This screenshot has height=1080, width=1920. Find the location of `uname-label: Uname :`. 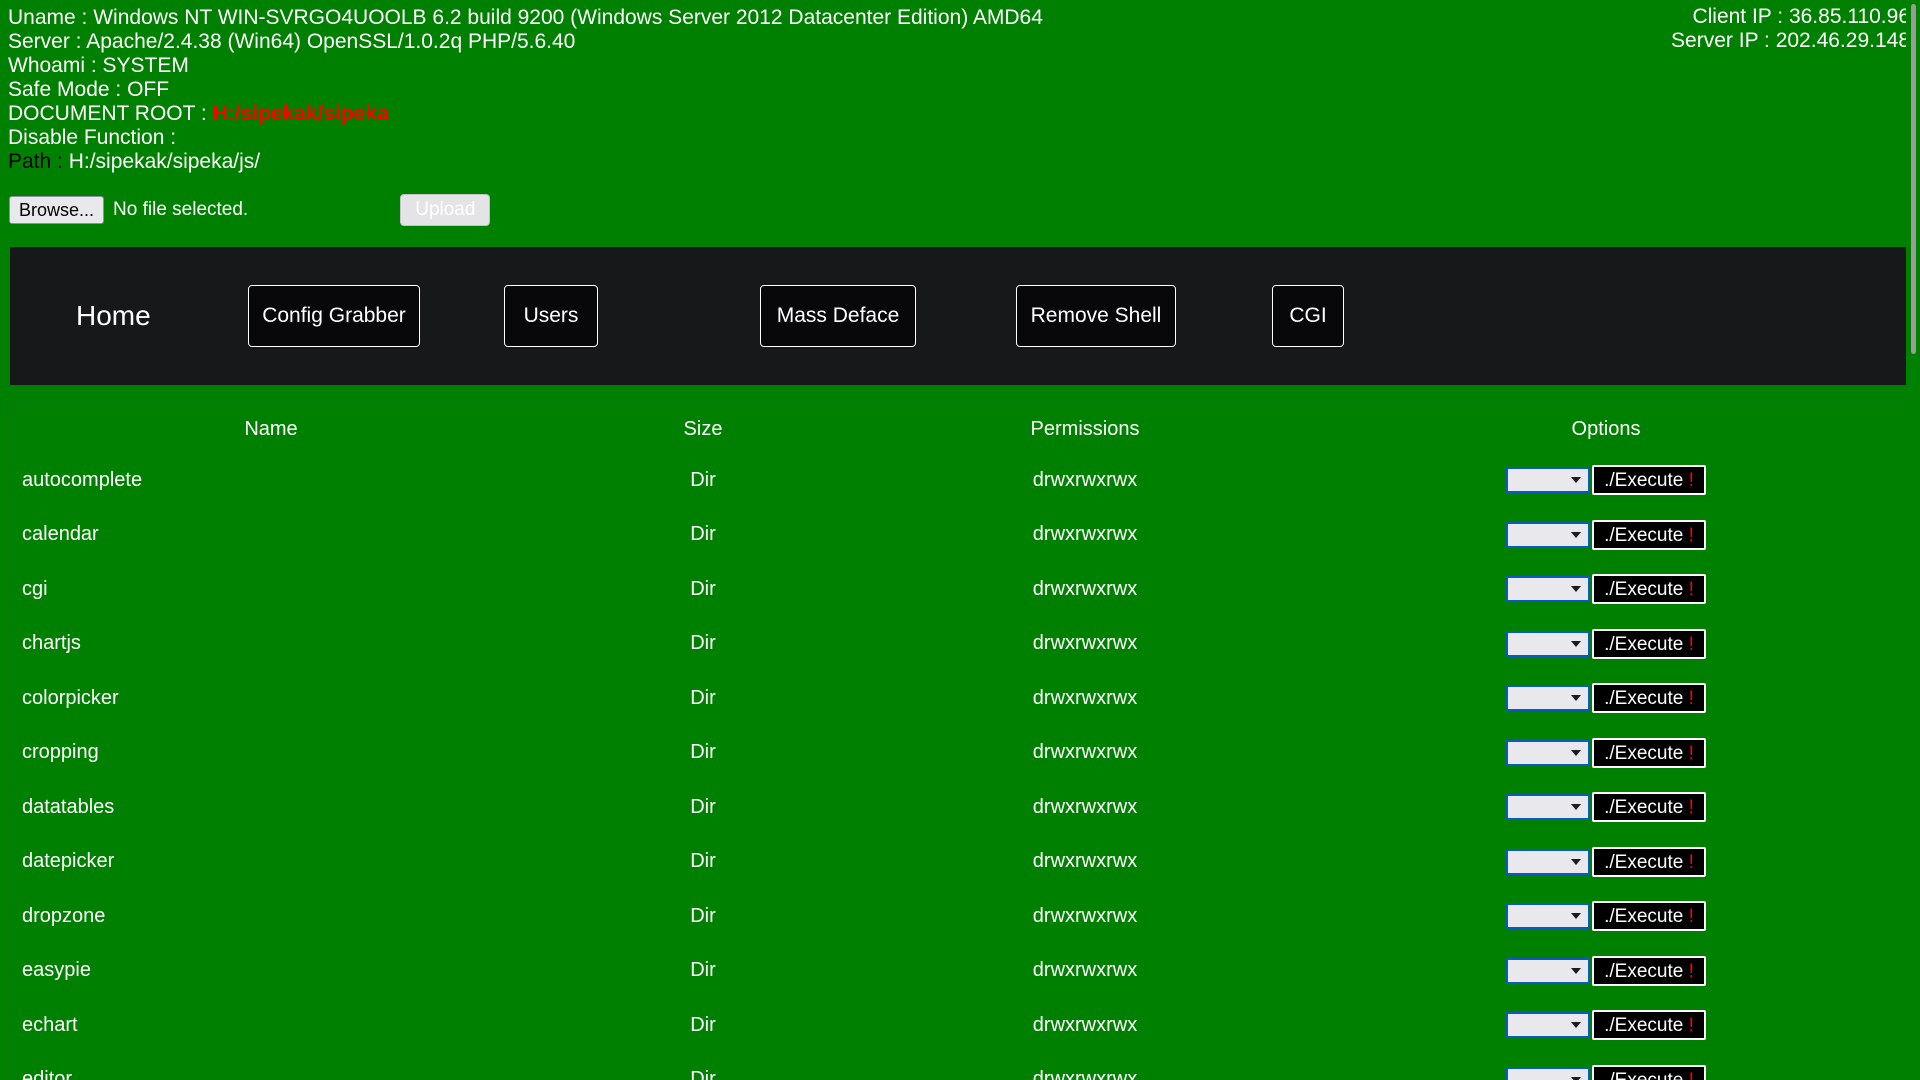

uname-label: Uname : is located at coordinates (48, 17).